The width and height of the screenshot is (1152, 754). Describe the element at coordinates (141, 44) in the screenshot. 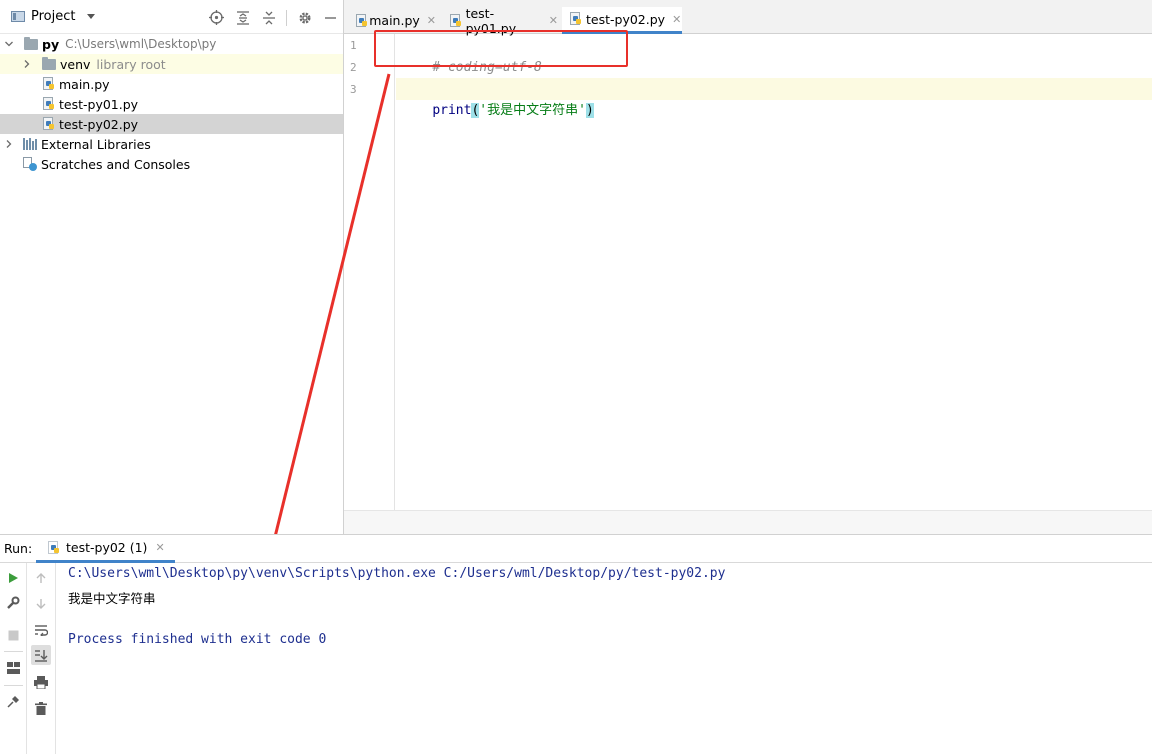

I see `project-path: C:\Users\wml\Desktop\py` at that location.